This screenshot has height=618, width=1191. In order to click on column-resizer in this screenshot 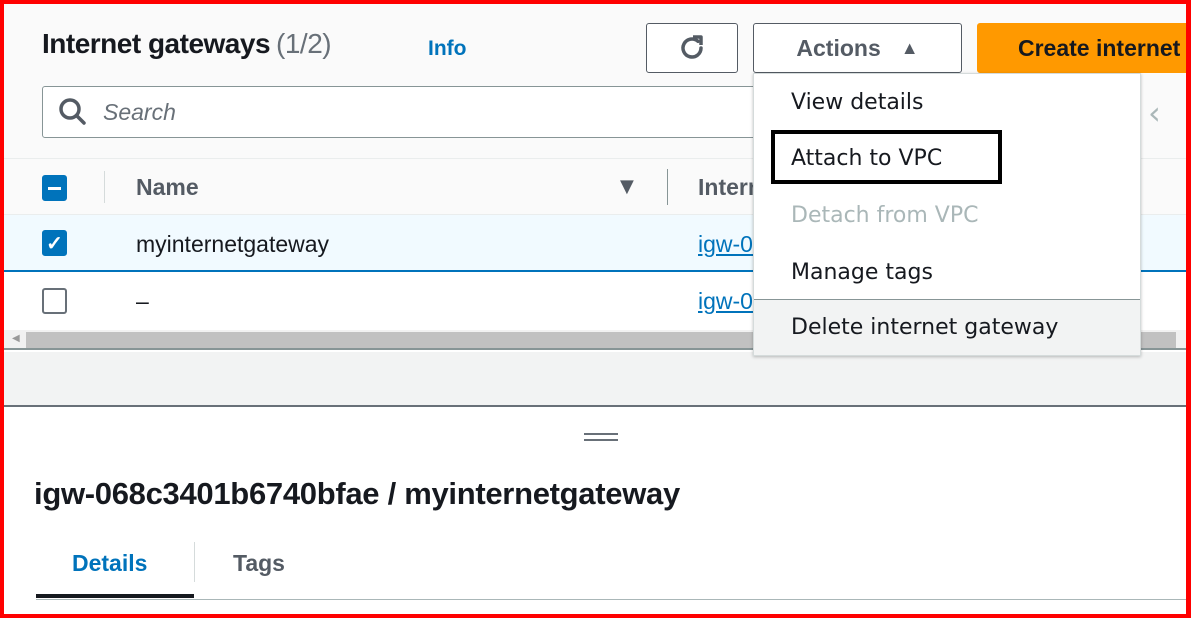, I will do `click(667, 187)`.